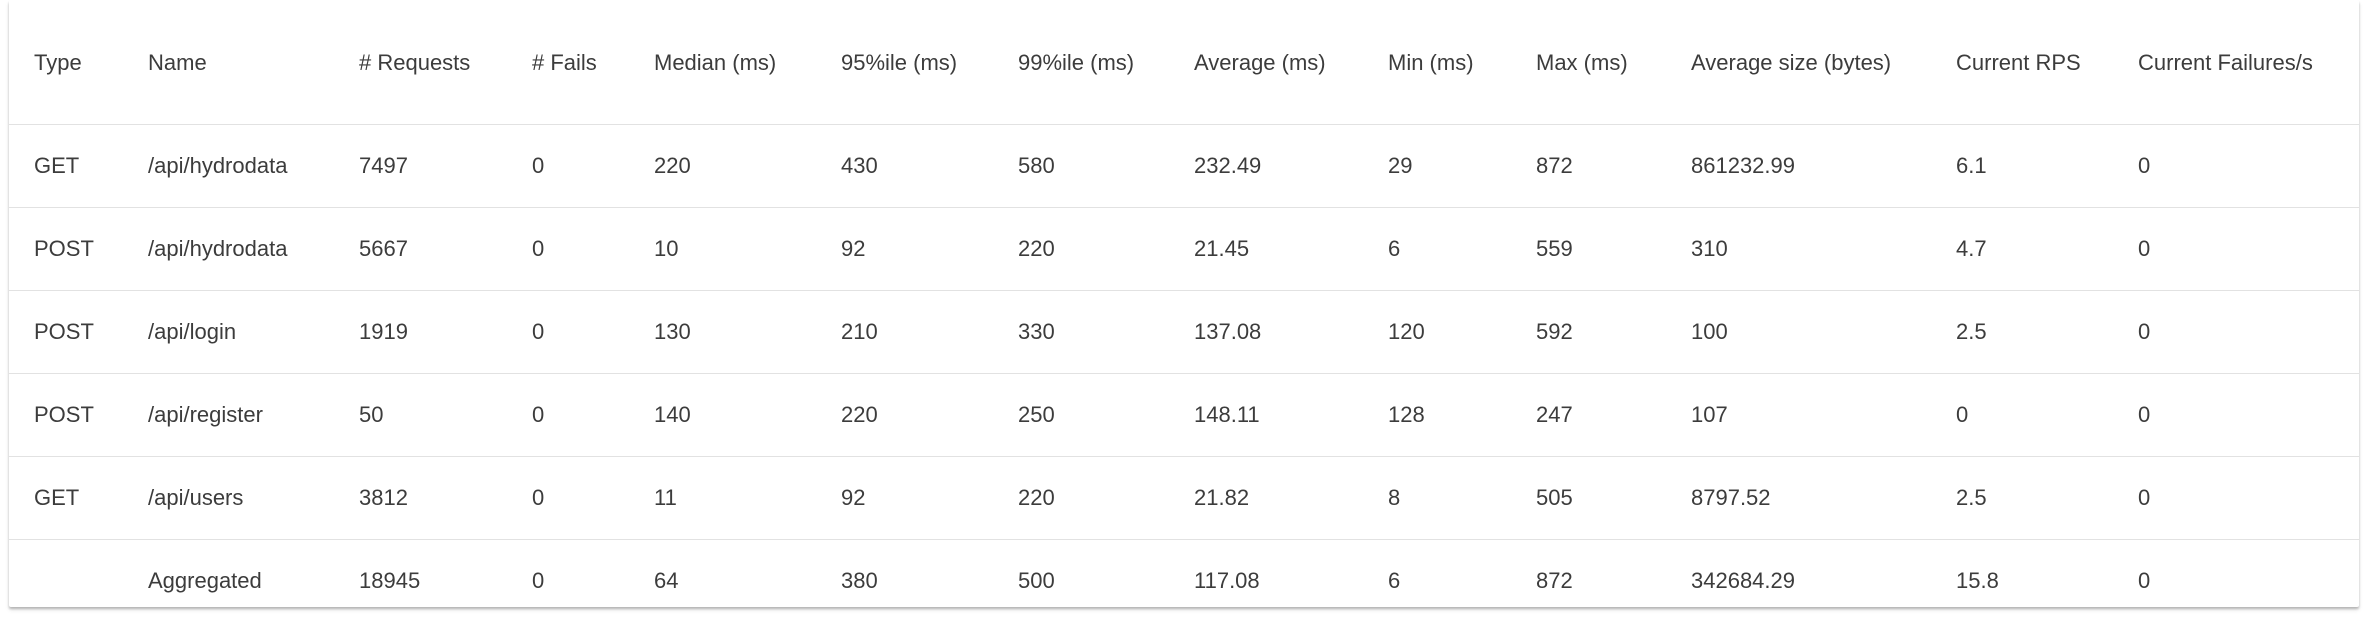  What do you see at coordinates (1394, 497) in the screenshot?
I see `cell-min: 8` at bounding box center [1394, 497].